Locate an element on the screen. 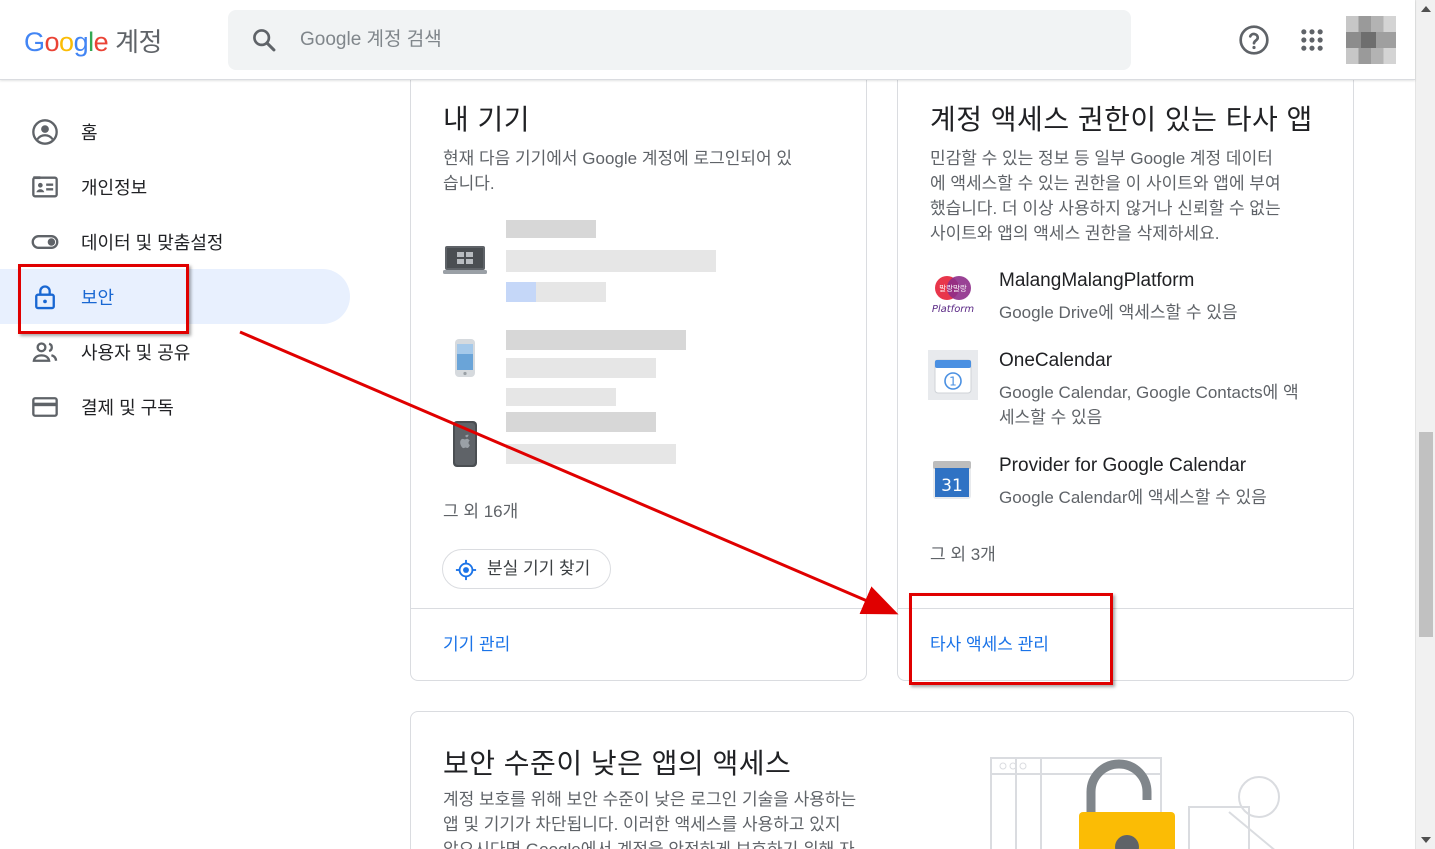  app-name: OneCalendar is located at coordinates (1056, 360).